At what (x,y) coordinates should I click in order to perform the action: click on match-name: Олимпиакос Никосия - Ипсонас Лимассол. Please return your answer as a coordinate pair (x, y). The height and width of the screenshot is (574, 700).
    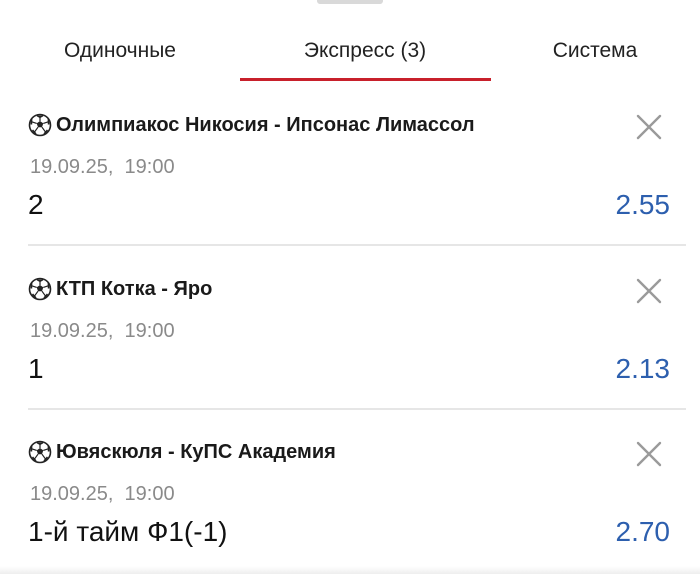
    Looking at the image, I should click on (265, 124).